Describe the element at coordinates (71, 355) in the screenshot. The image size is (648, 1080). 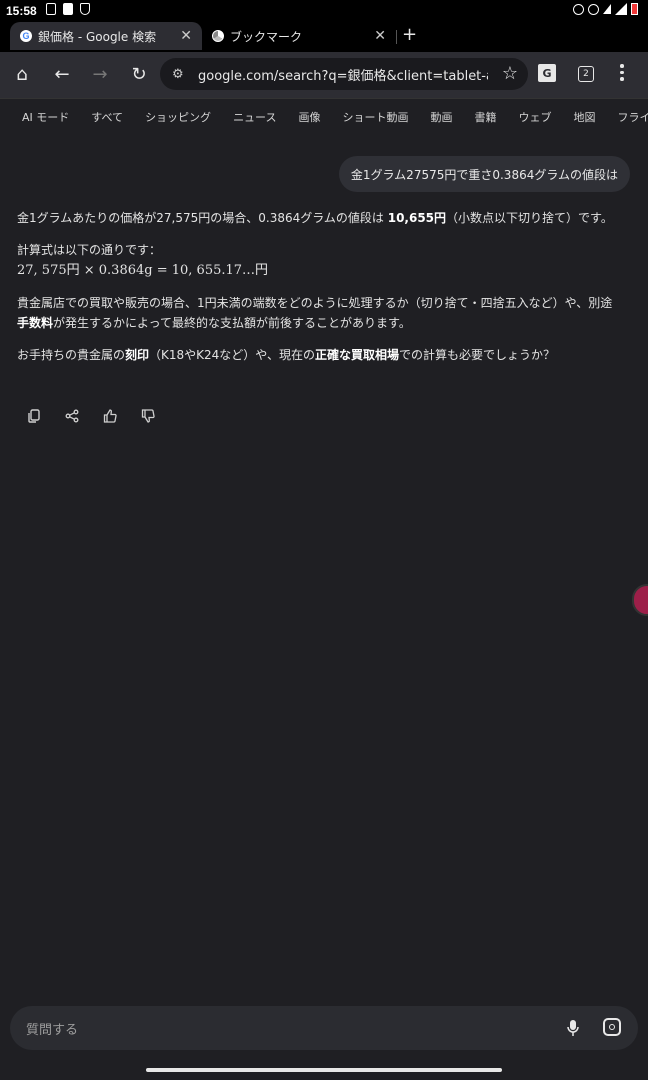
I see `answer-text: お手持ちの貴金属の` at that location.